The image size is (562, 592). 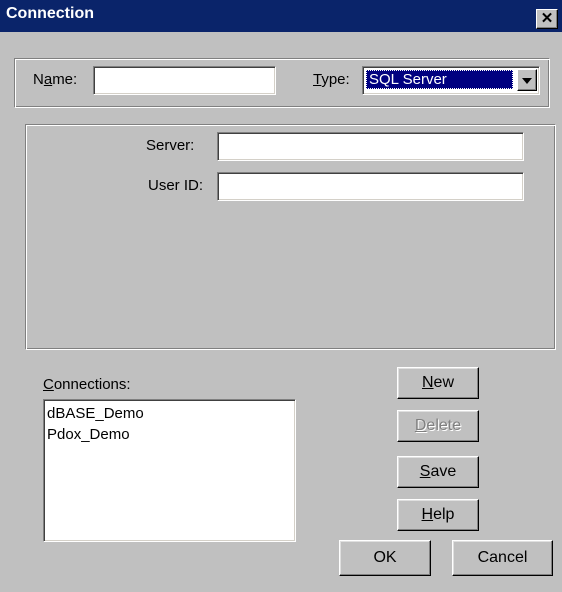 What do you see at coordinates (438, 383) in the screenshot?
I see `new-button: New` at bounding box center [438, 383].